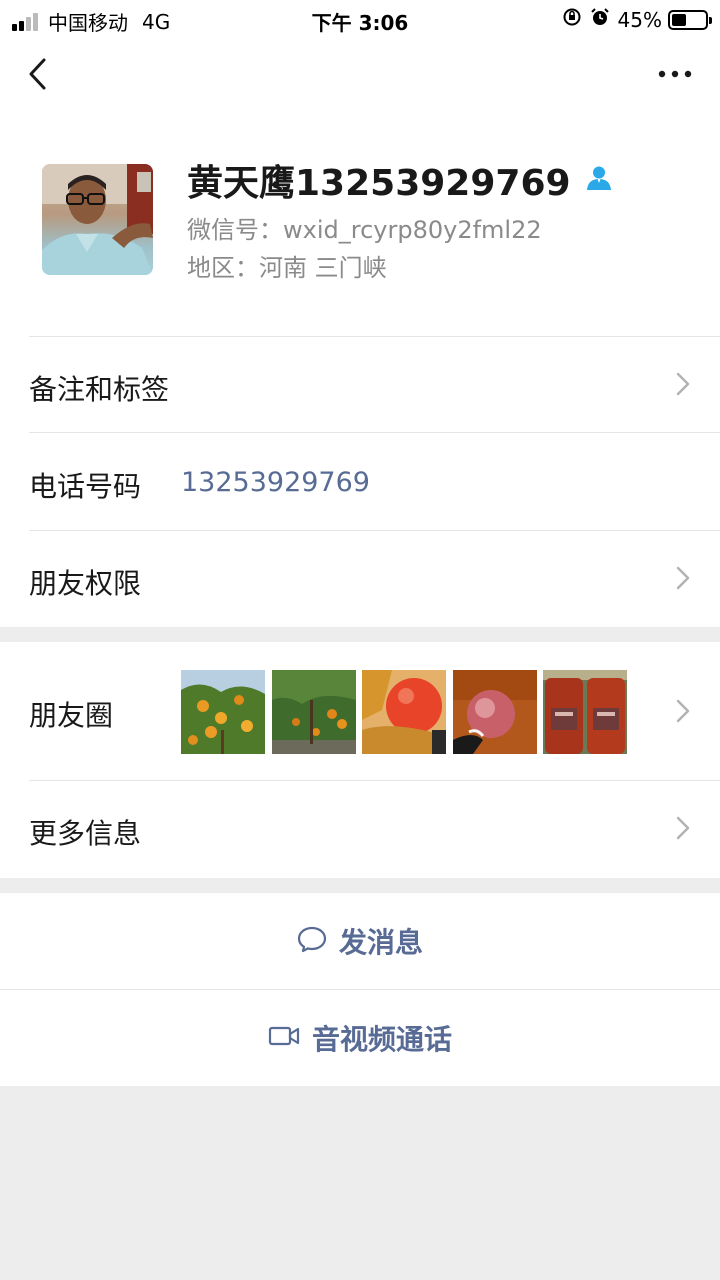 The image size is (720, 1280). What do you see at coordinates (275, 482) in the screenshot?
I see `phone-number-link: 13253929769` at bounding box center [275, 482].